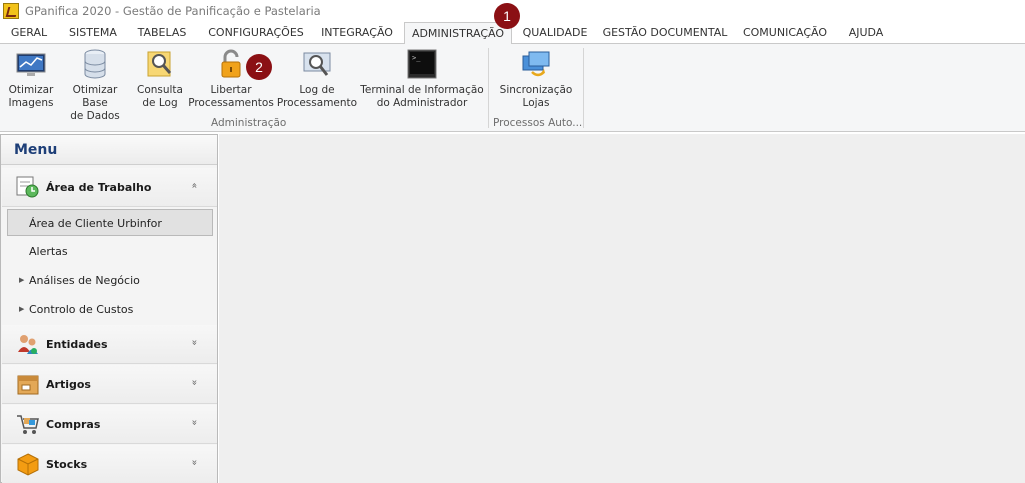 Image resolution: width=1025 pixels, height=483 pixels. I want to click on sidebar-item-area-de-cliente-urbinfor: Área de Cliente Urbinfor, so click(110, 222).